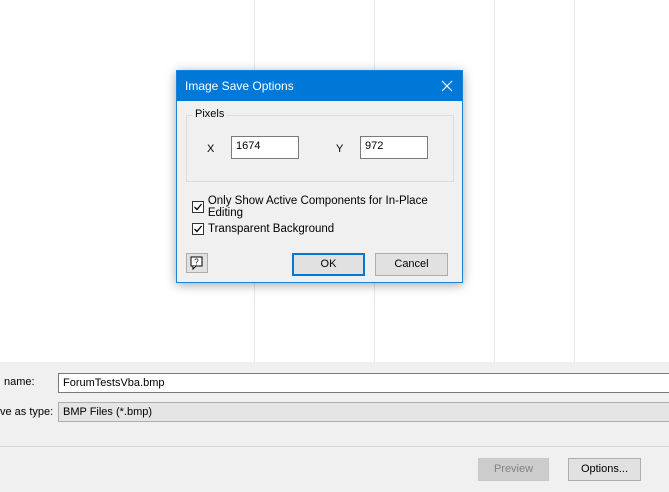 The image size is (669, 492). What do you see at coordinates (19, 382) in the screenshot?
I see `file-name-label: name:` at bounding box center [19, 382].